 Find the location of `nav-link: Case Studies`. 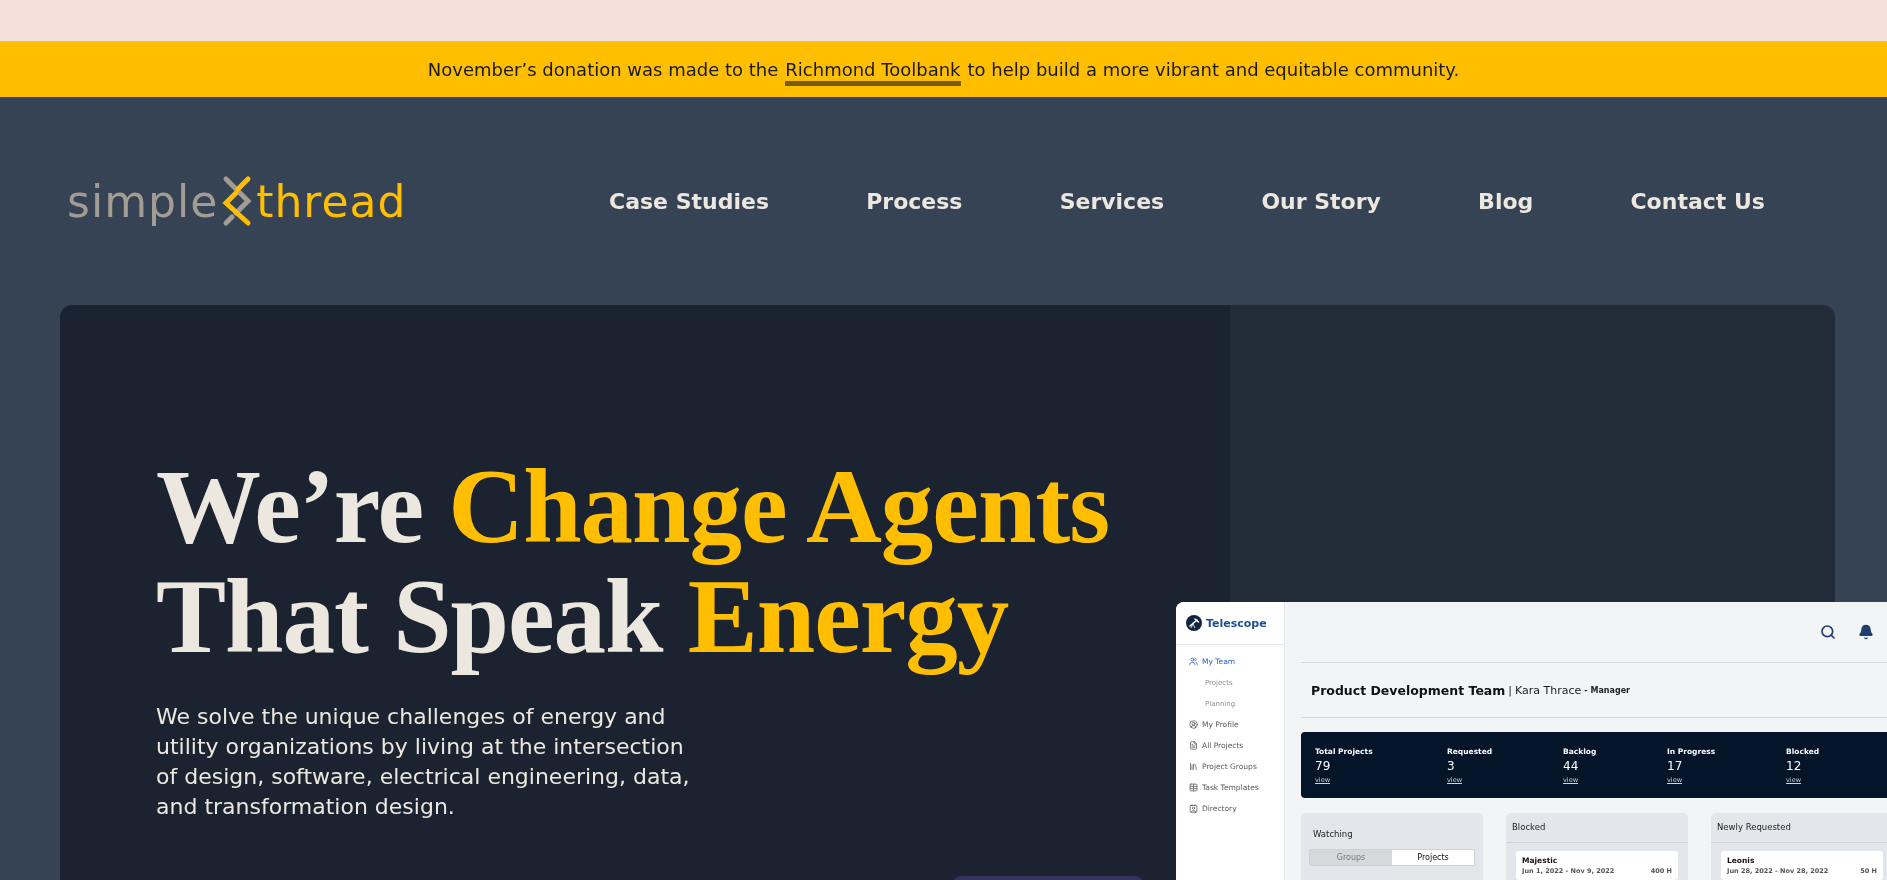

nav-link: Case Studies is located at coordinates (689, 201).